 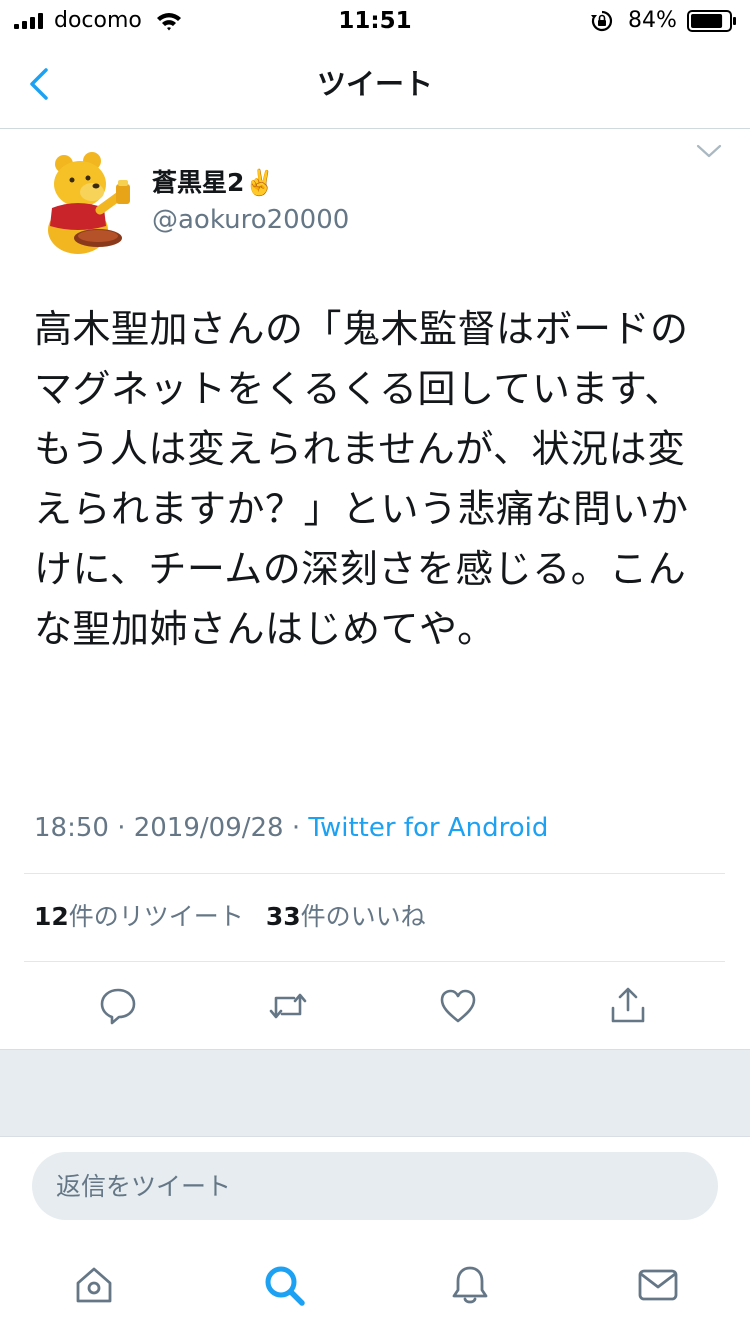 I want to click on retweets-stat: 12件のリツイート, so click(x=139, y=916).